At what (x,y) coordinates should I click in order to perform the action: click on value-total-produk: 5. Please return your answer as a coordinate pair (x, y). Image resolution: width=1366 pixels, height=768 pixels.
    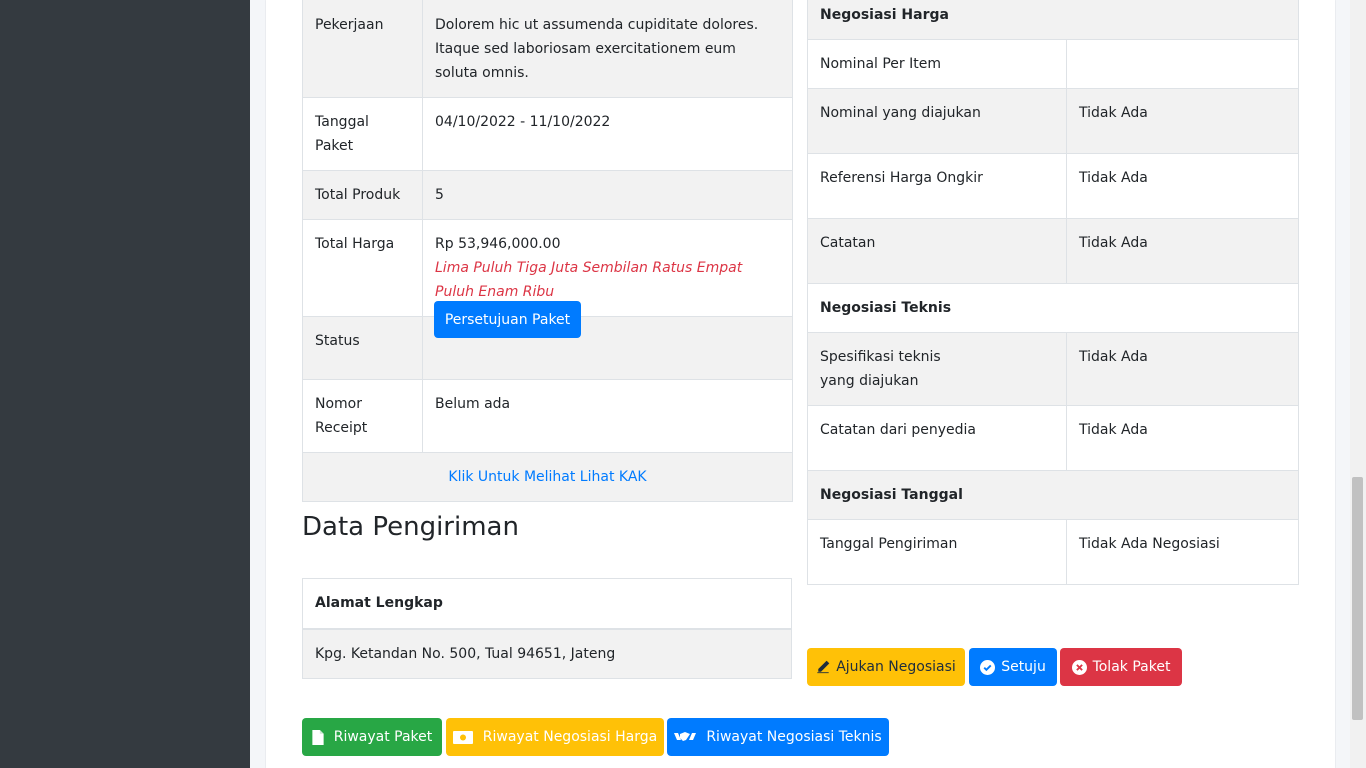
    Looking at the image, I should click on (607, 195).